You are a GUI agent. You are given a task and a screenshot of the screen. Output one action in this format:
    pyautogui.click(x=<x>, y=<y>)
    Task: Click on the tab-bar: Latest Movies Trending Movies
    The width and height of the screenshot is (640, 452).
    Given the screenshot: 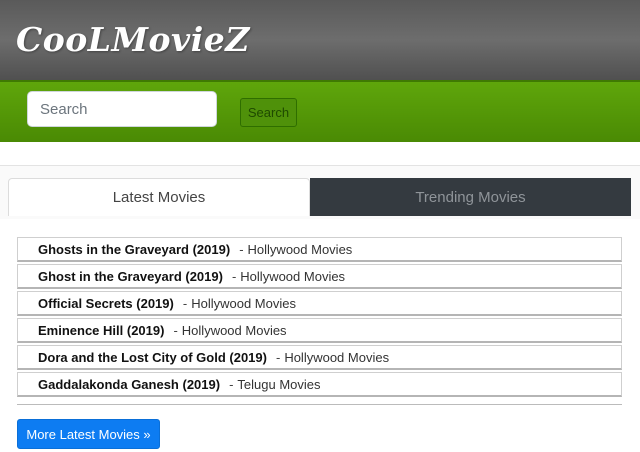 What is the action you would take?
    pyautogui.click(x=320, y=192)
    